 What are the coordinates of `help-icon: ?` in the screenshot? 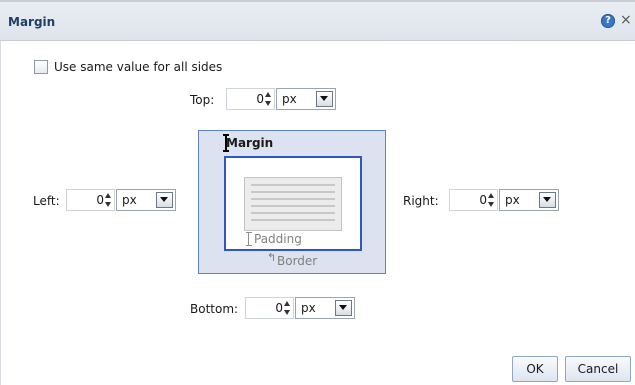 It's located at (608, 21).